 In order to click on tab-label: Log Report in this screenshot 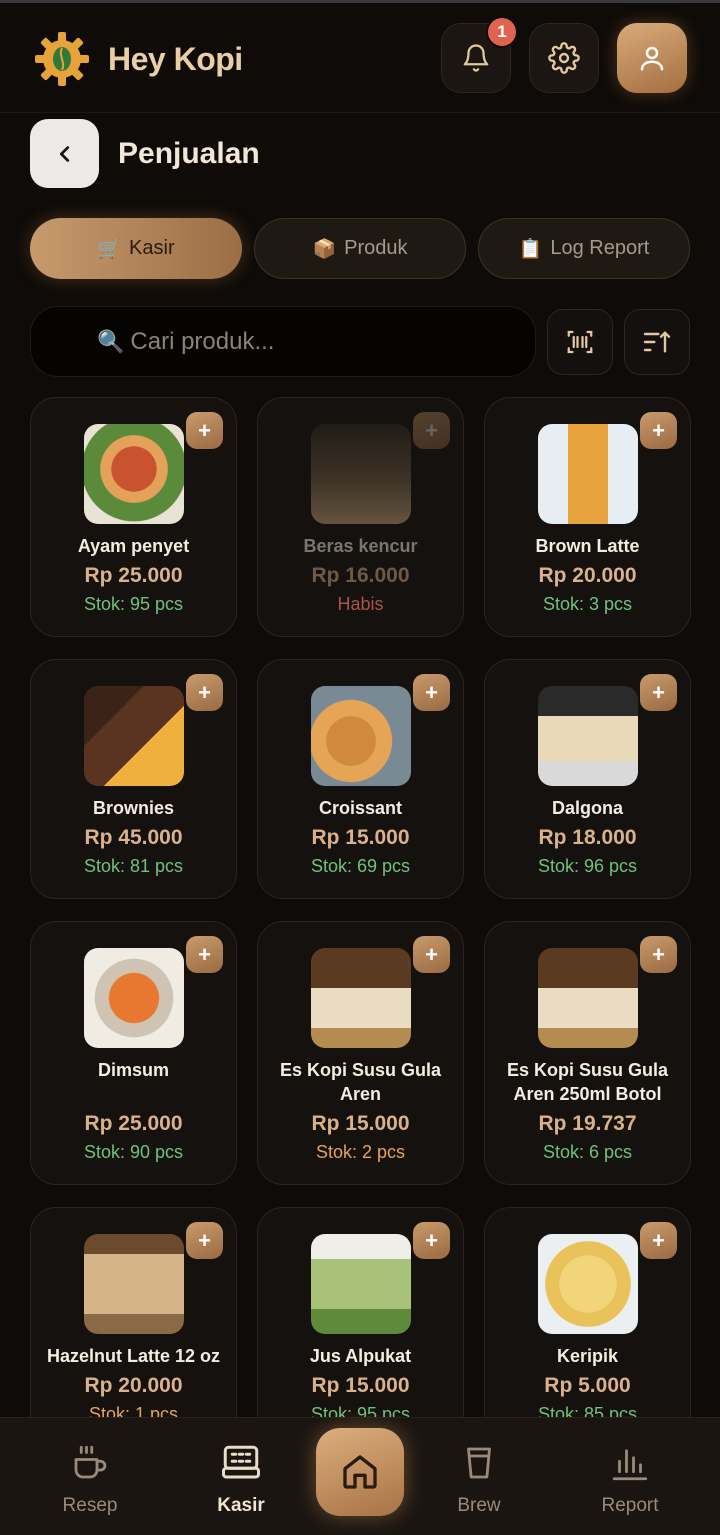, I will do `click(600, 248)`.